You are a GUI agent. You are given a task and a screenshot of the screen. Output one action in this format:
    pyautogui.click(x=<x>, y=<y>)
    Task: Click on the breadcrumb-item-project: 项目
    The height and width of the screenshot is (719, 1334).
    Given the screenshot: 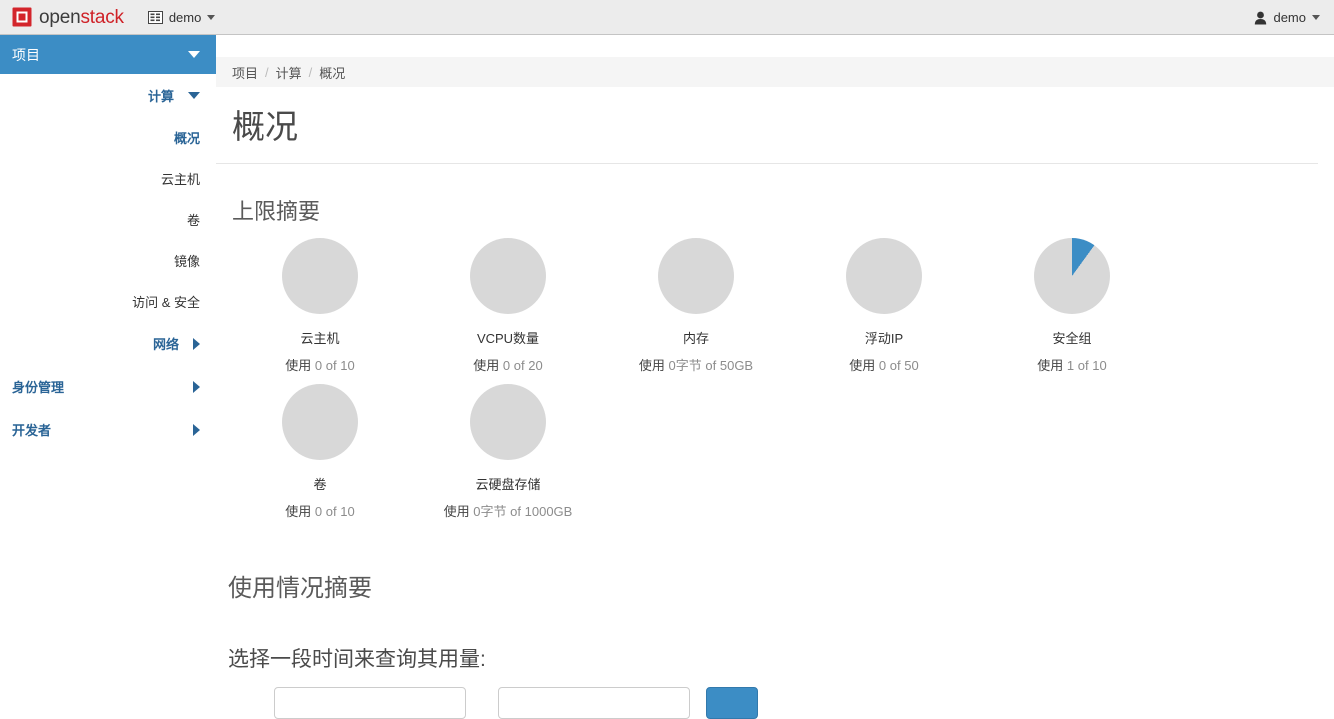 What is the action you would take?
    pyautogui.click(x=245, y=72)
    